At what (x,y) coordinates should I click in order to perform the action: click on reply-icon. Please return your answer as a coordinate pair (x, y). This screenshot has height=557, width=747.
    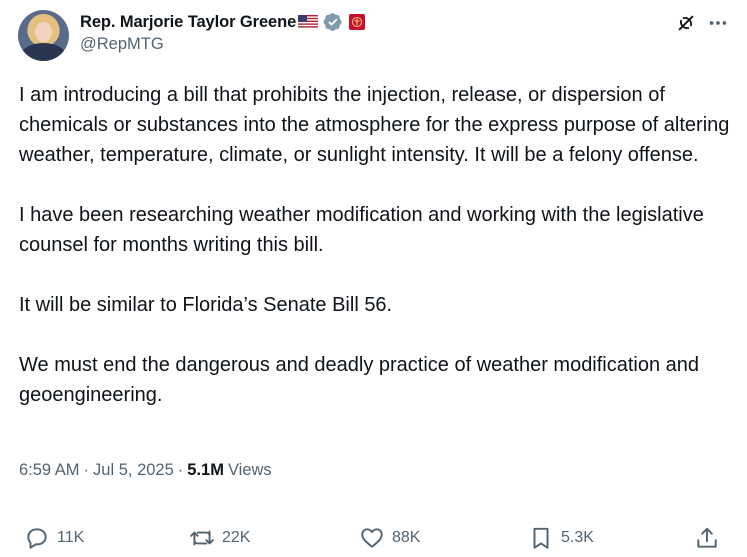
    Looking at the image, I should click on (37, 538).